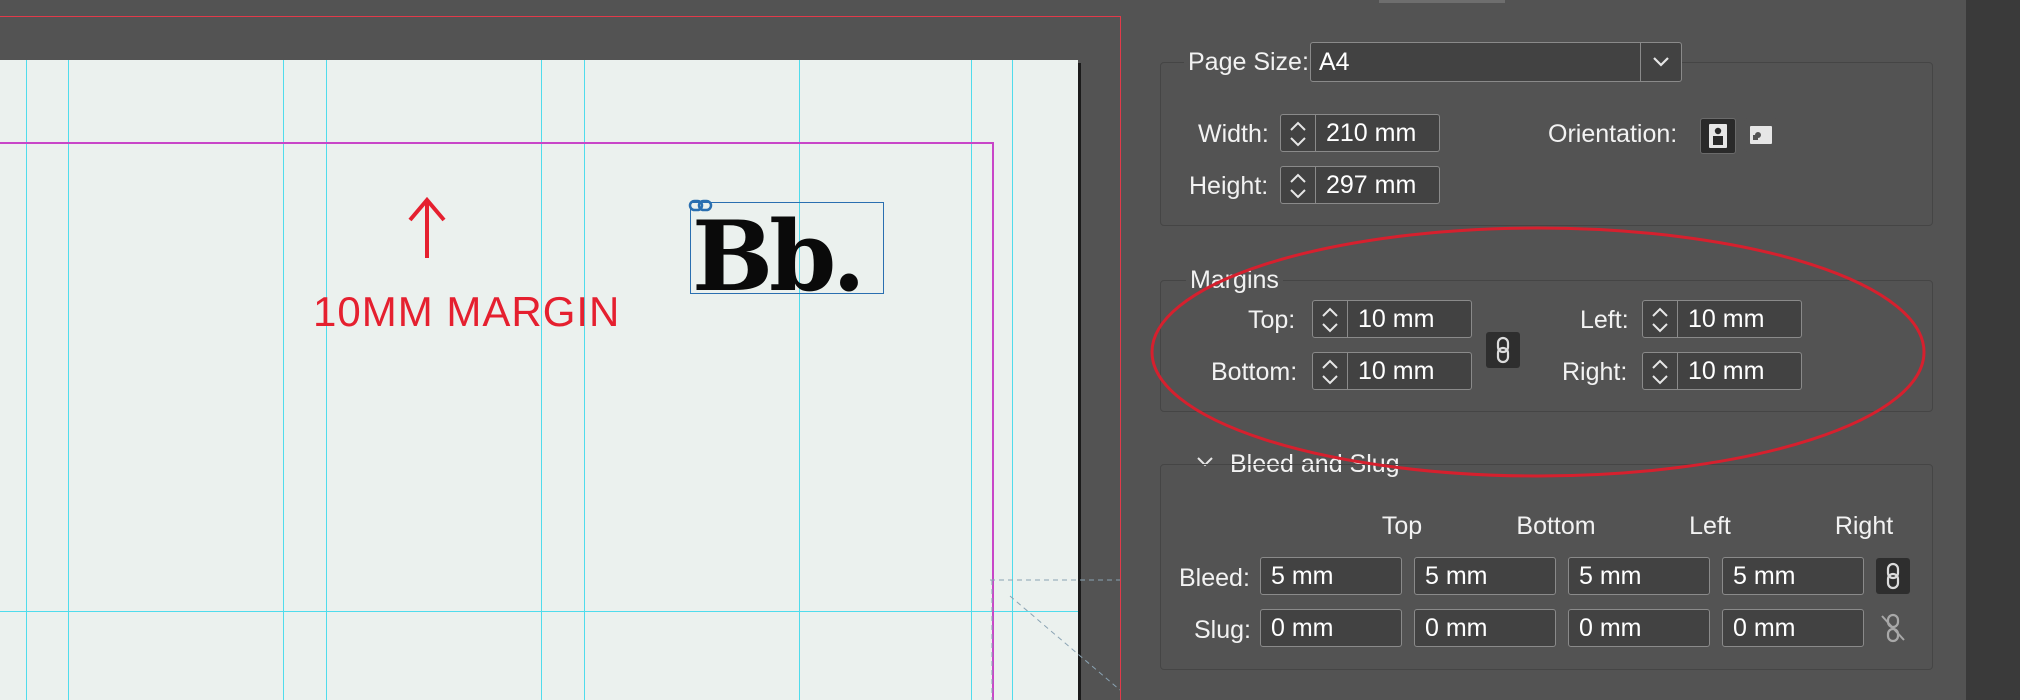 Image resolution: width=2020 pixels, height=700 pixels. What do you see at coordinates (1710, 526) in the screenshot?
I see `column-header-left: Left` at bounding box center [1710, 526].